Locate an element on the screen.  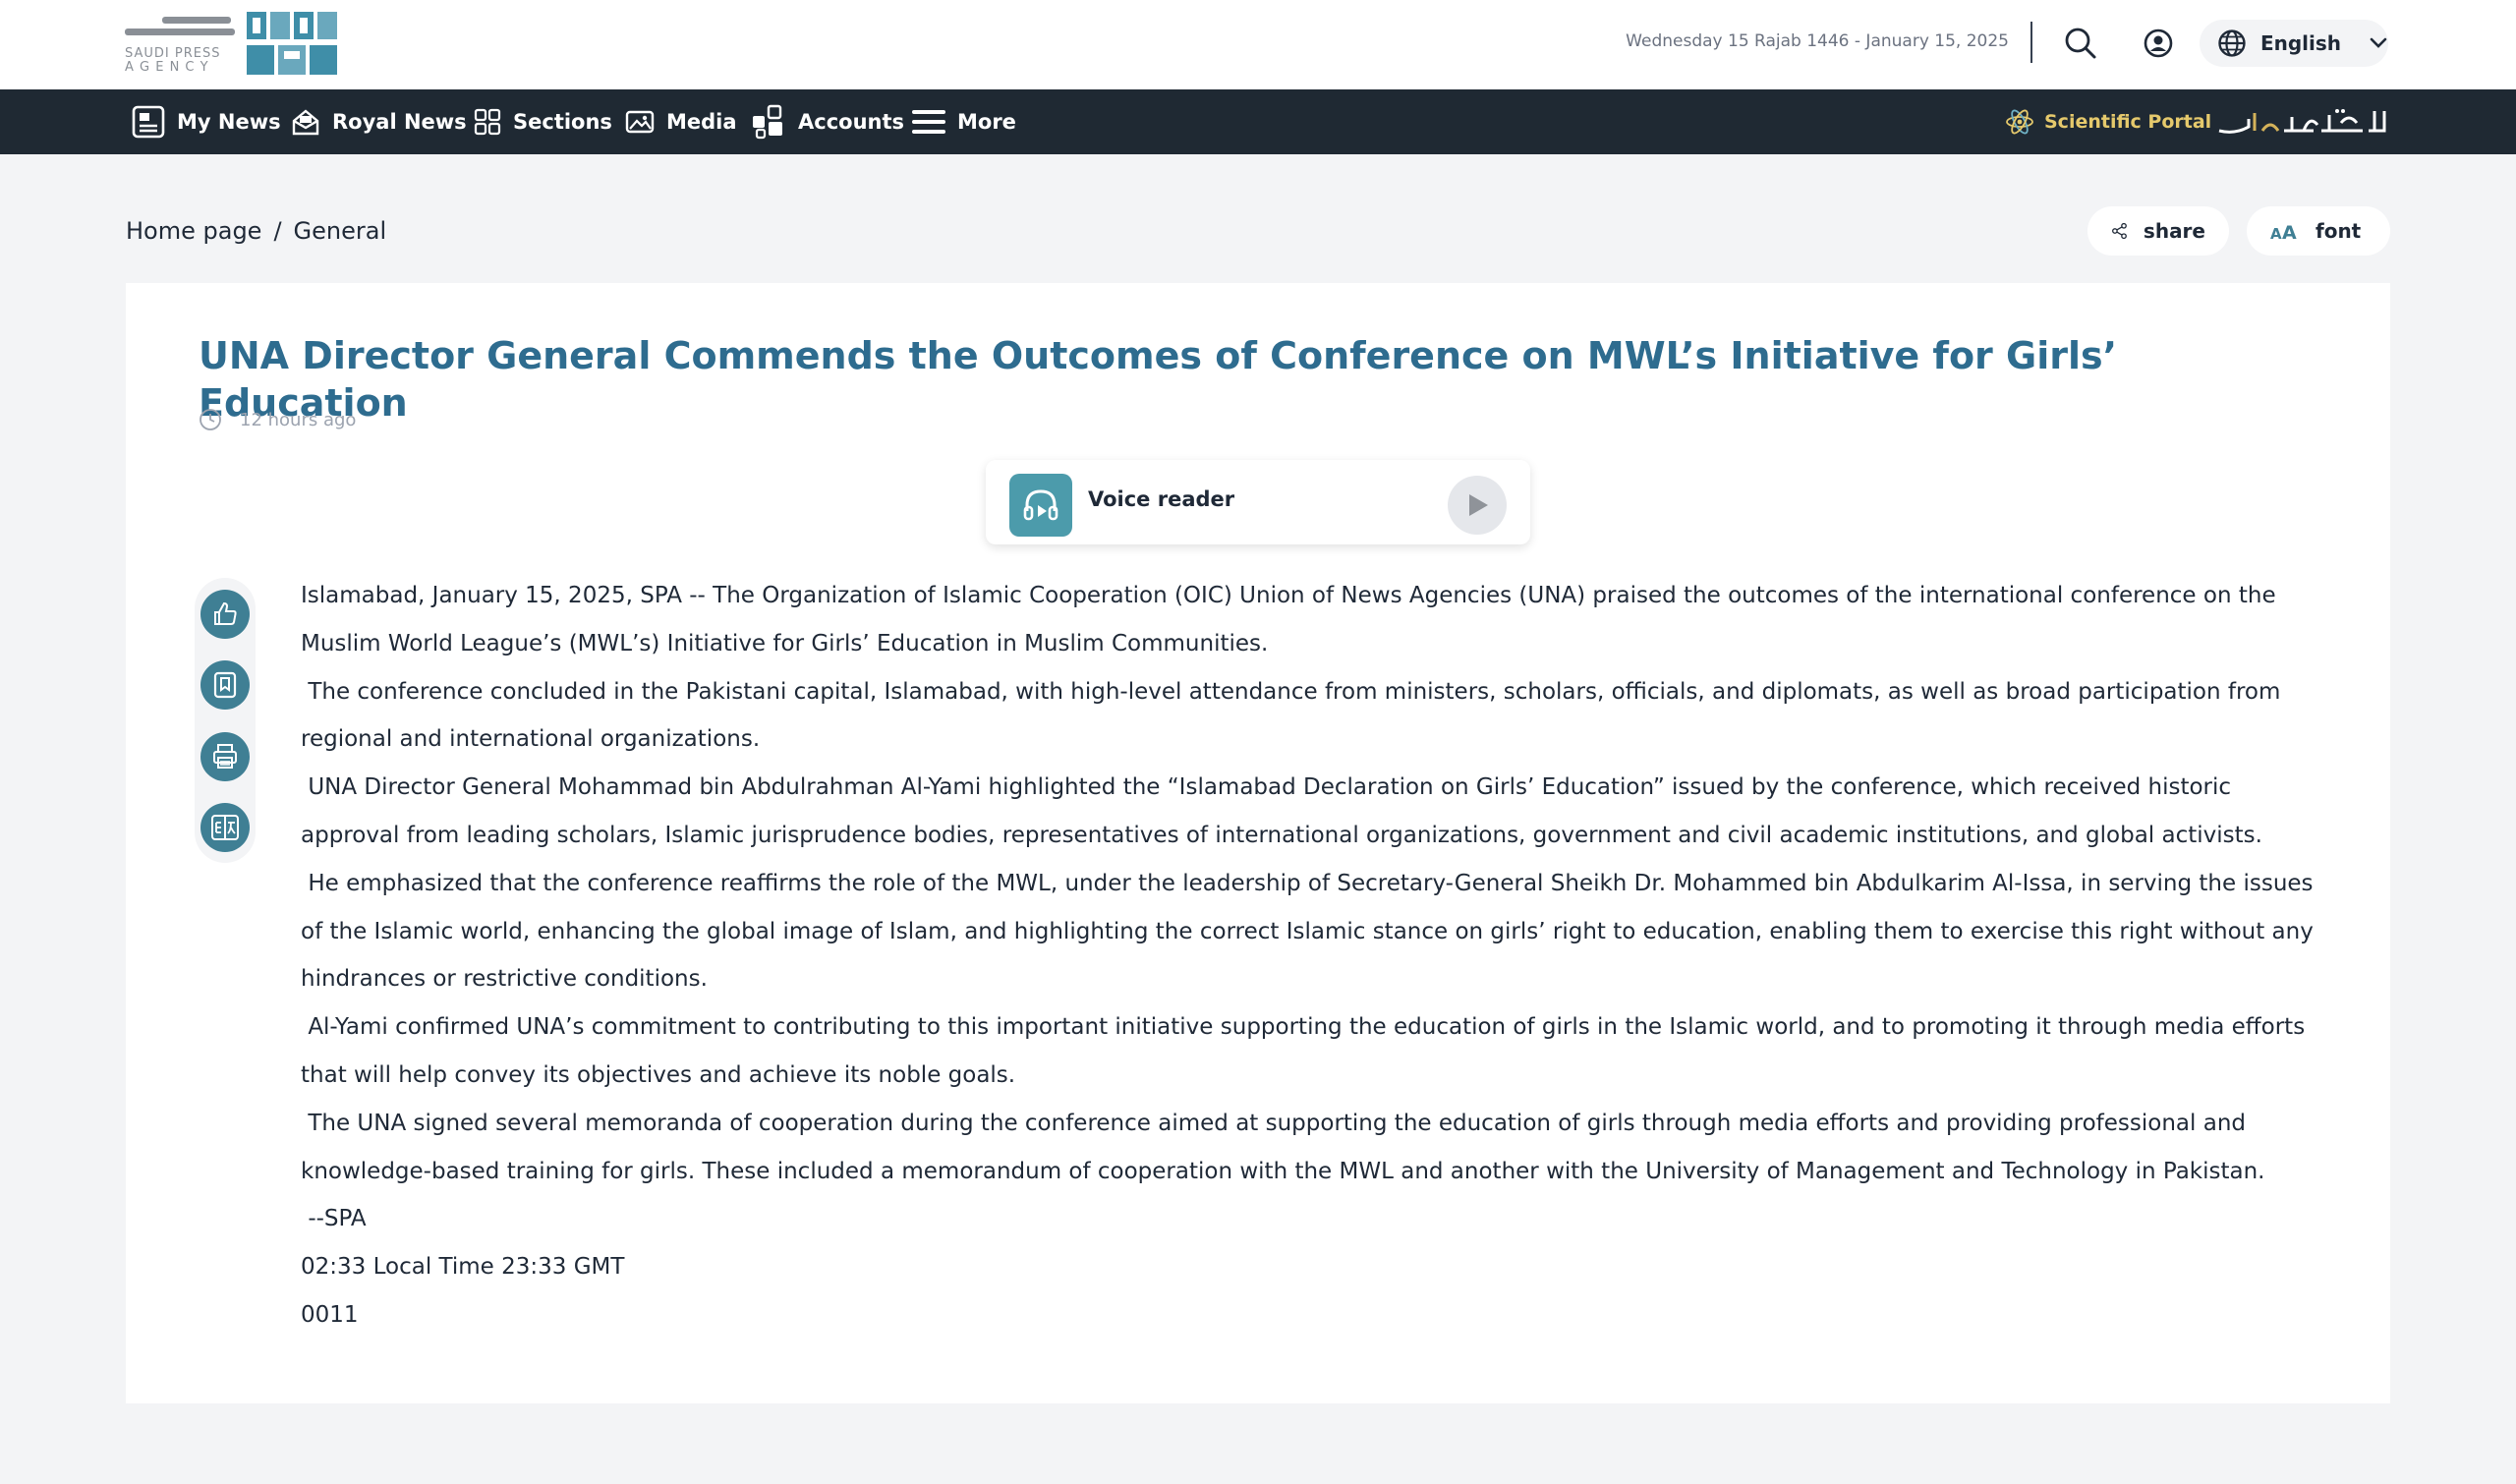
share-button: share is located at coordinates (2158, 231).